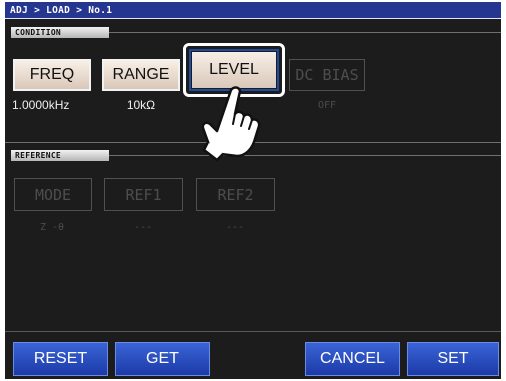  What do you see at coordinates (235, 227) in the screenshot?
I see `ref2-value: ---` at bounding box center [235, 227].